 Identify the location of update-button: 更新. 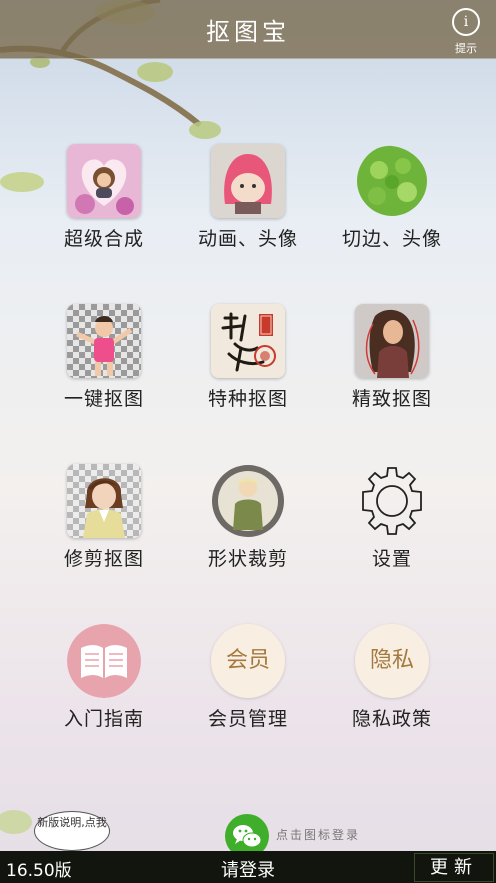
(454, 867).